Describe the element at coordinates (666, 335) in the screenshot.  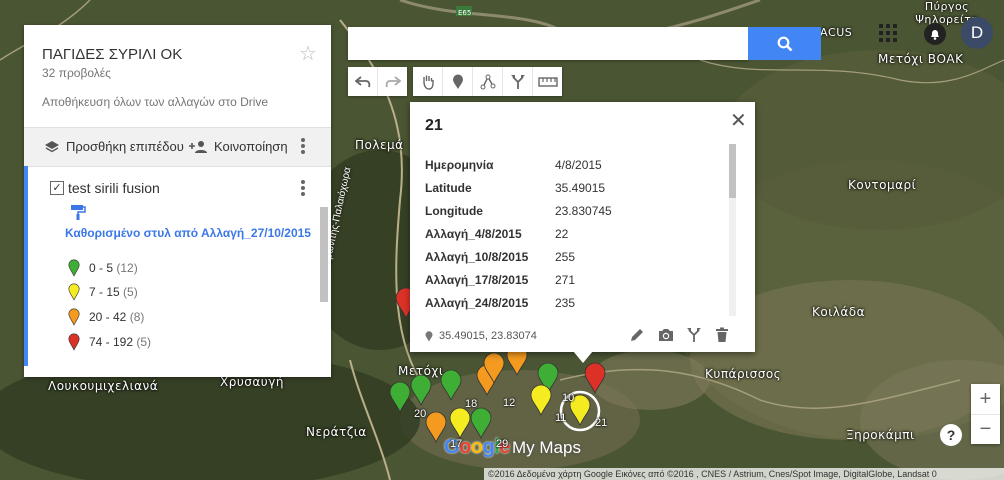
I see `camera-icon` at that location.